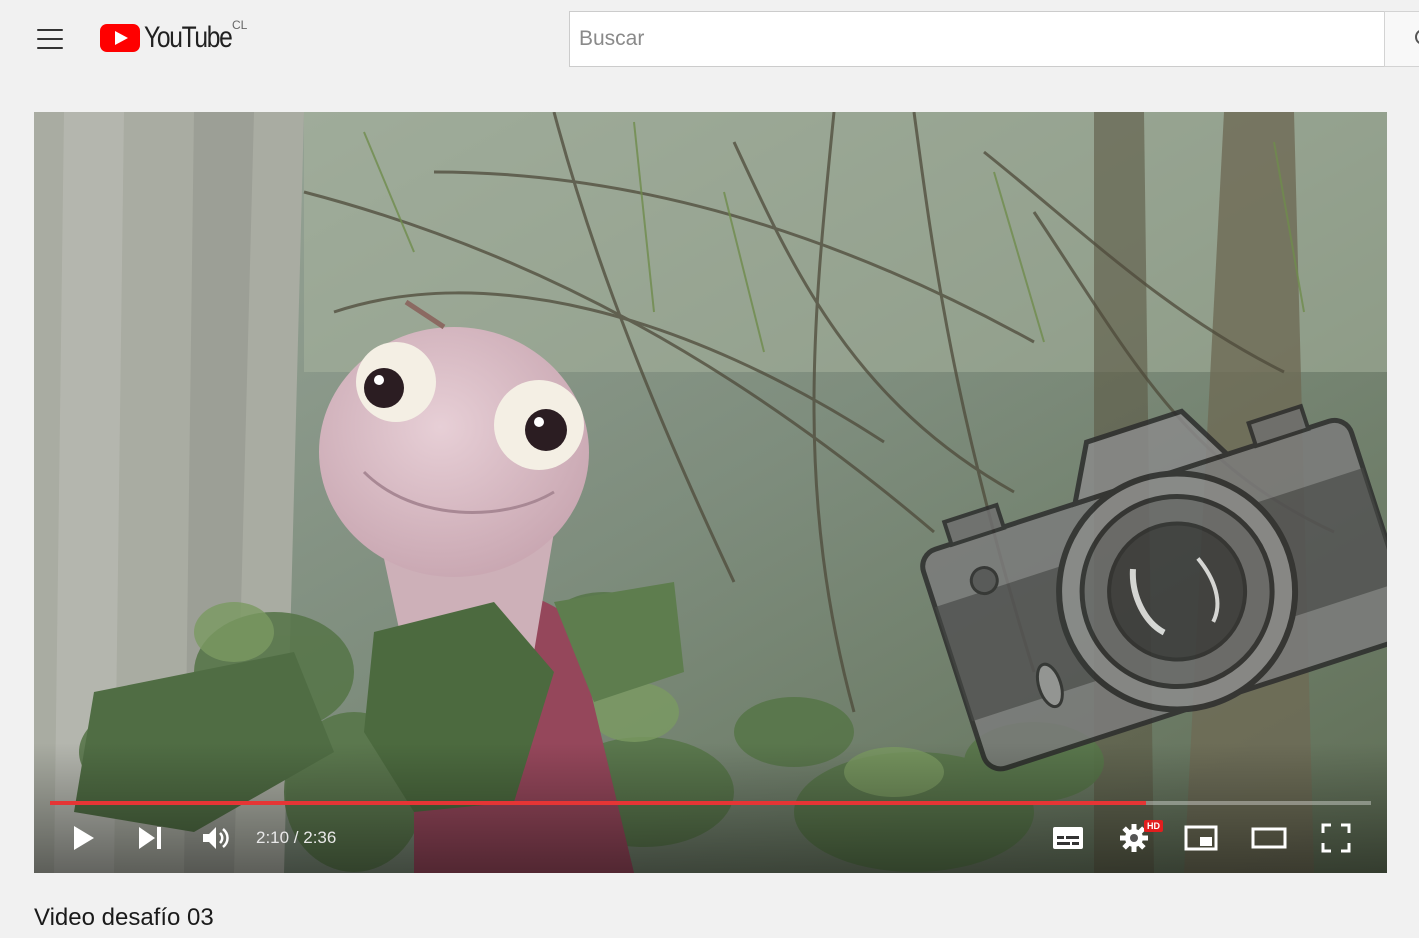 This screenshot has width=1419, height=938. I want to click on fullscreen-icon, so click(1336, 838).